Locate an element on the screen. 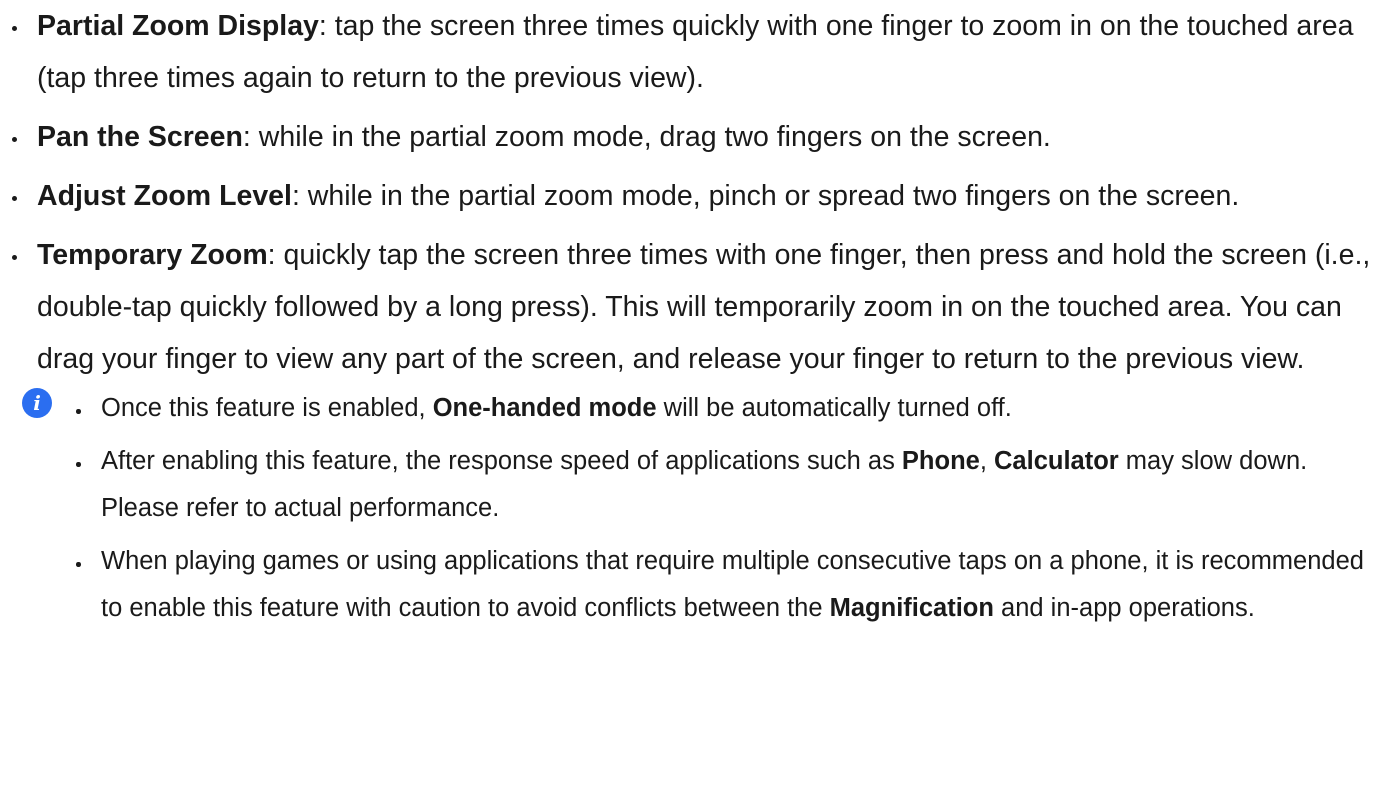  item-title: Temporary Zoom is located at coordinates (152, 255).